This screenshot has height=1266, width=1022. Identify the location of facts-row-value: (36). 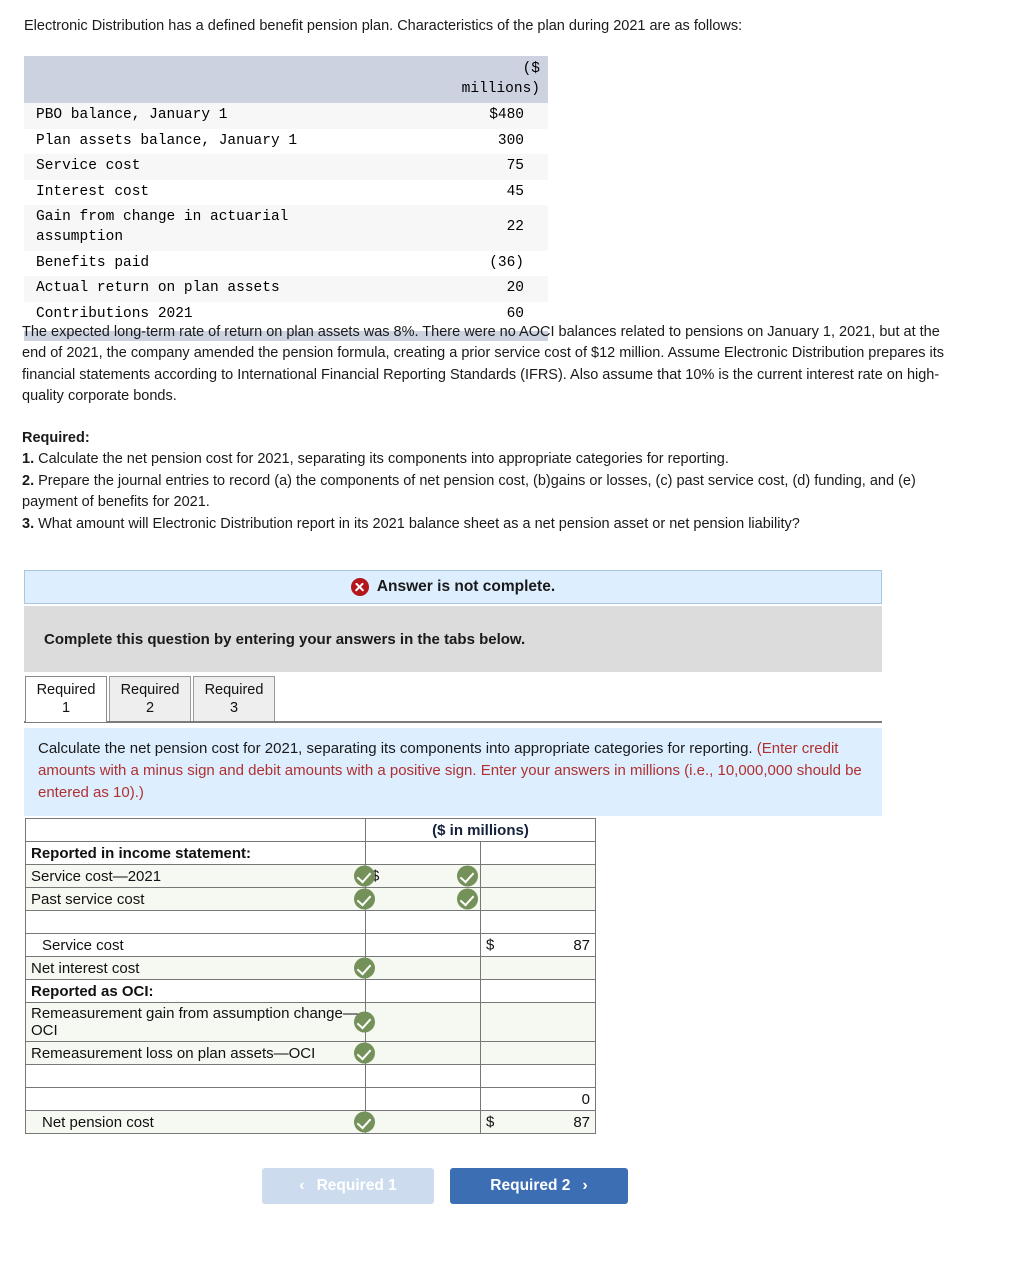
(506, 262).